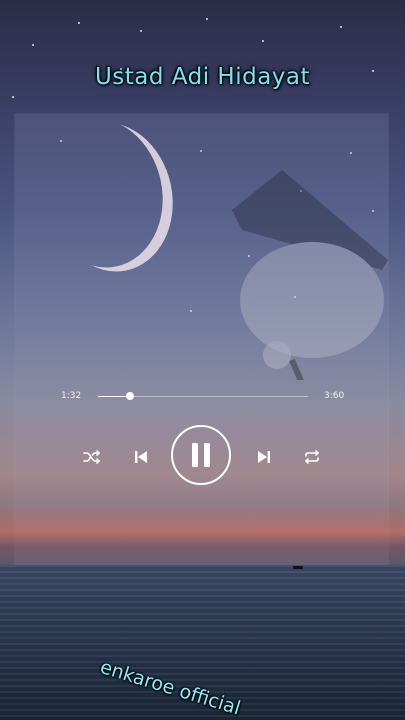 This screenshot has width=405, height=720. I want to click on shuffle-icon, so click(92, 457).